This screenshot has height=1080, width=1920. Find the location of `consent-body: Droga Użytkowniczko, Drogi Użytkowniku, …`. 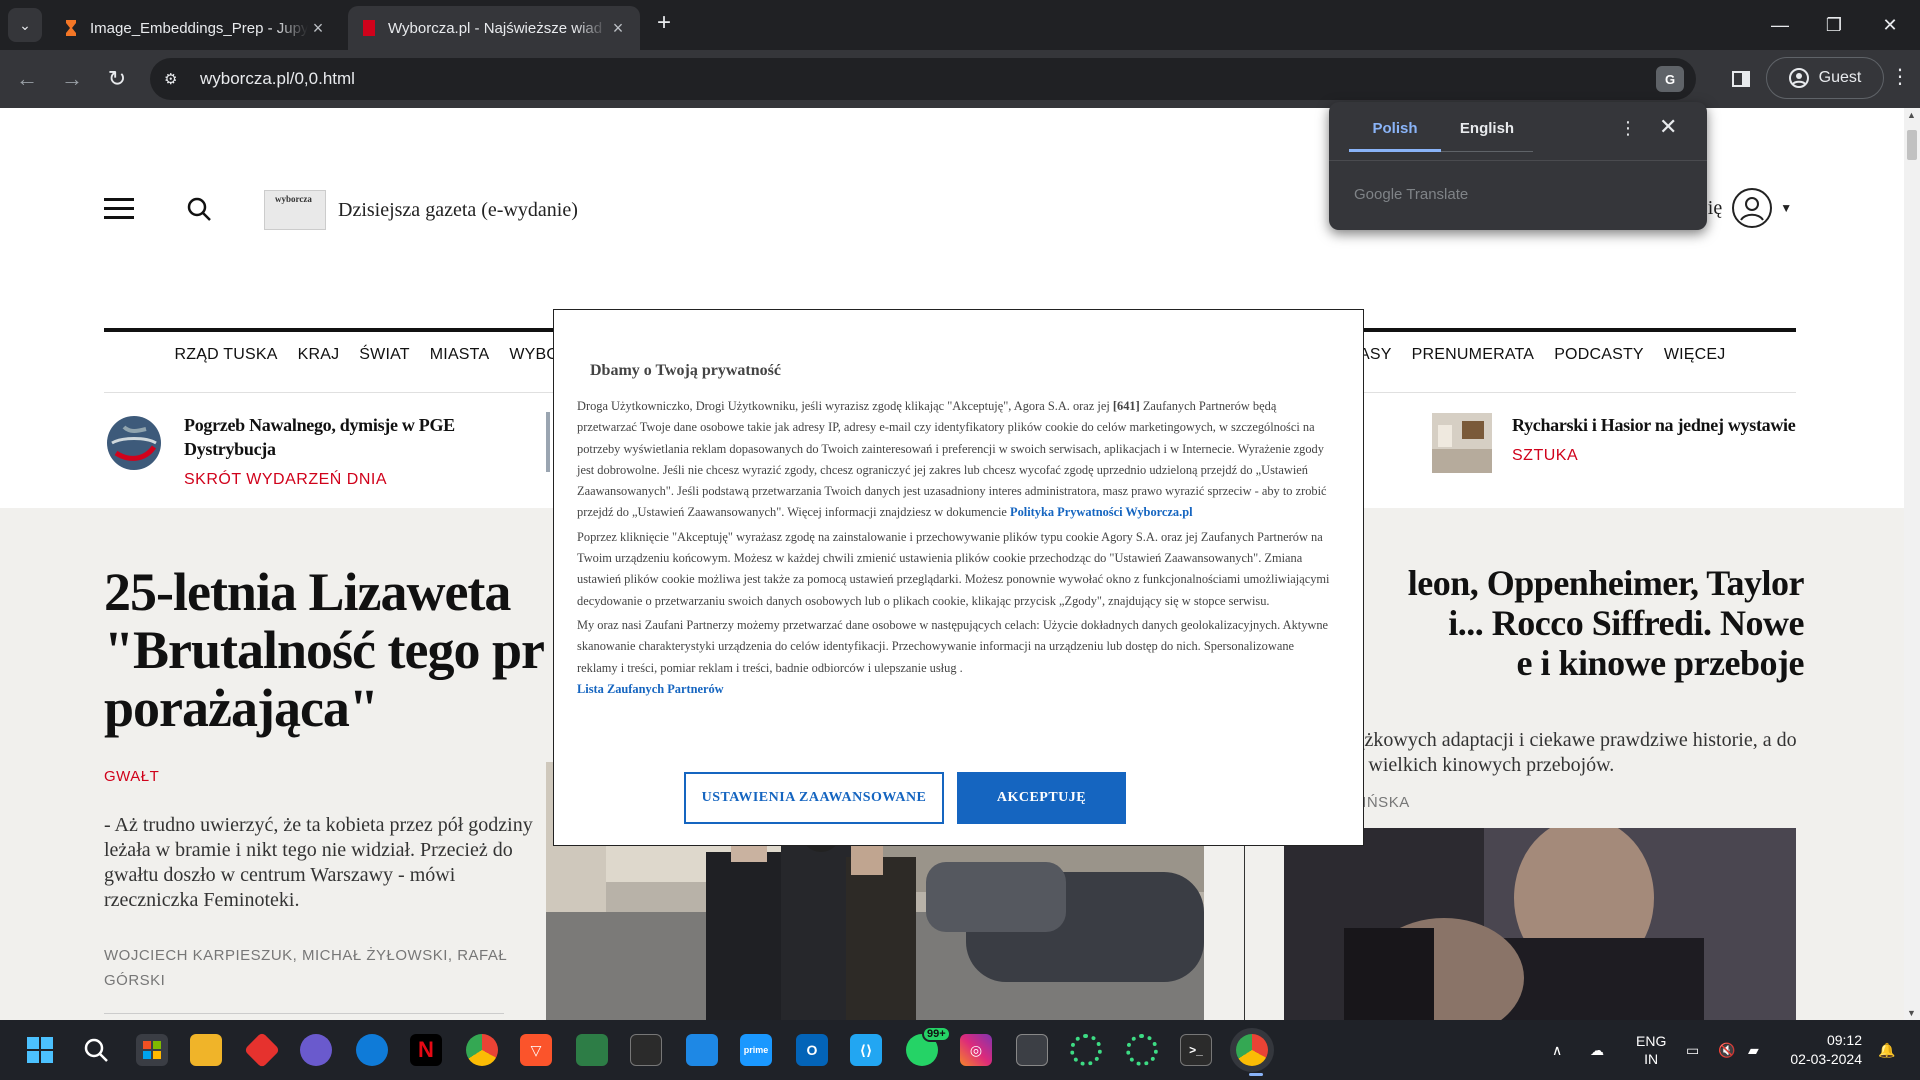

consent-body: Droga Użytkowniczko, Drogi Użytkowniku, … is located at coordinates (957, 549).